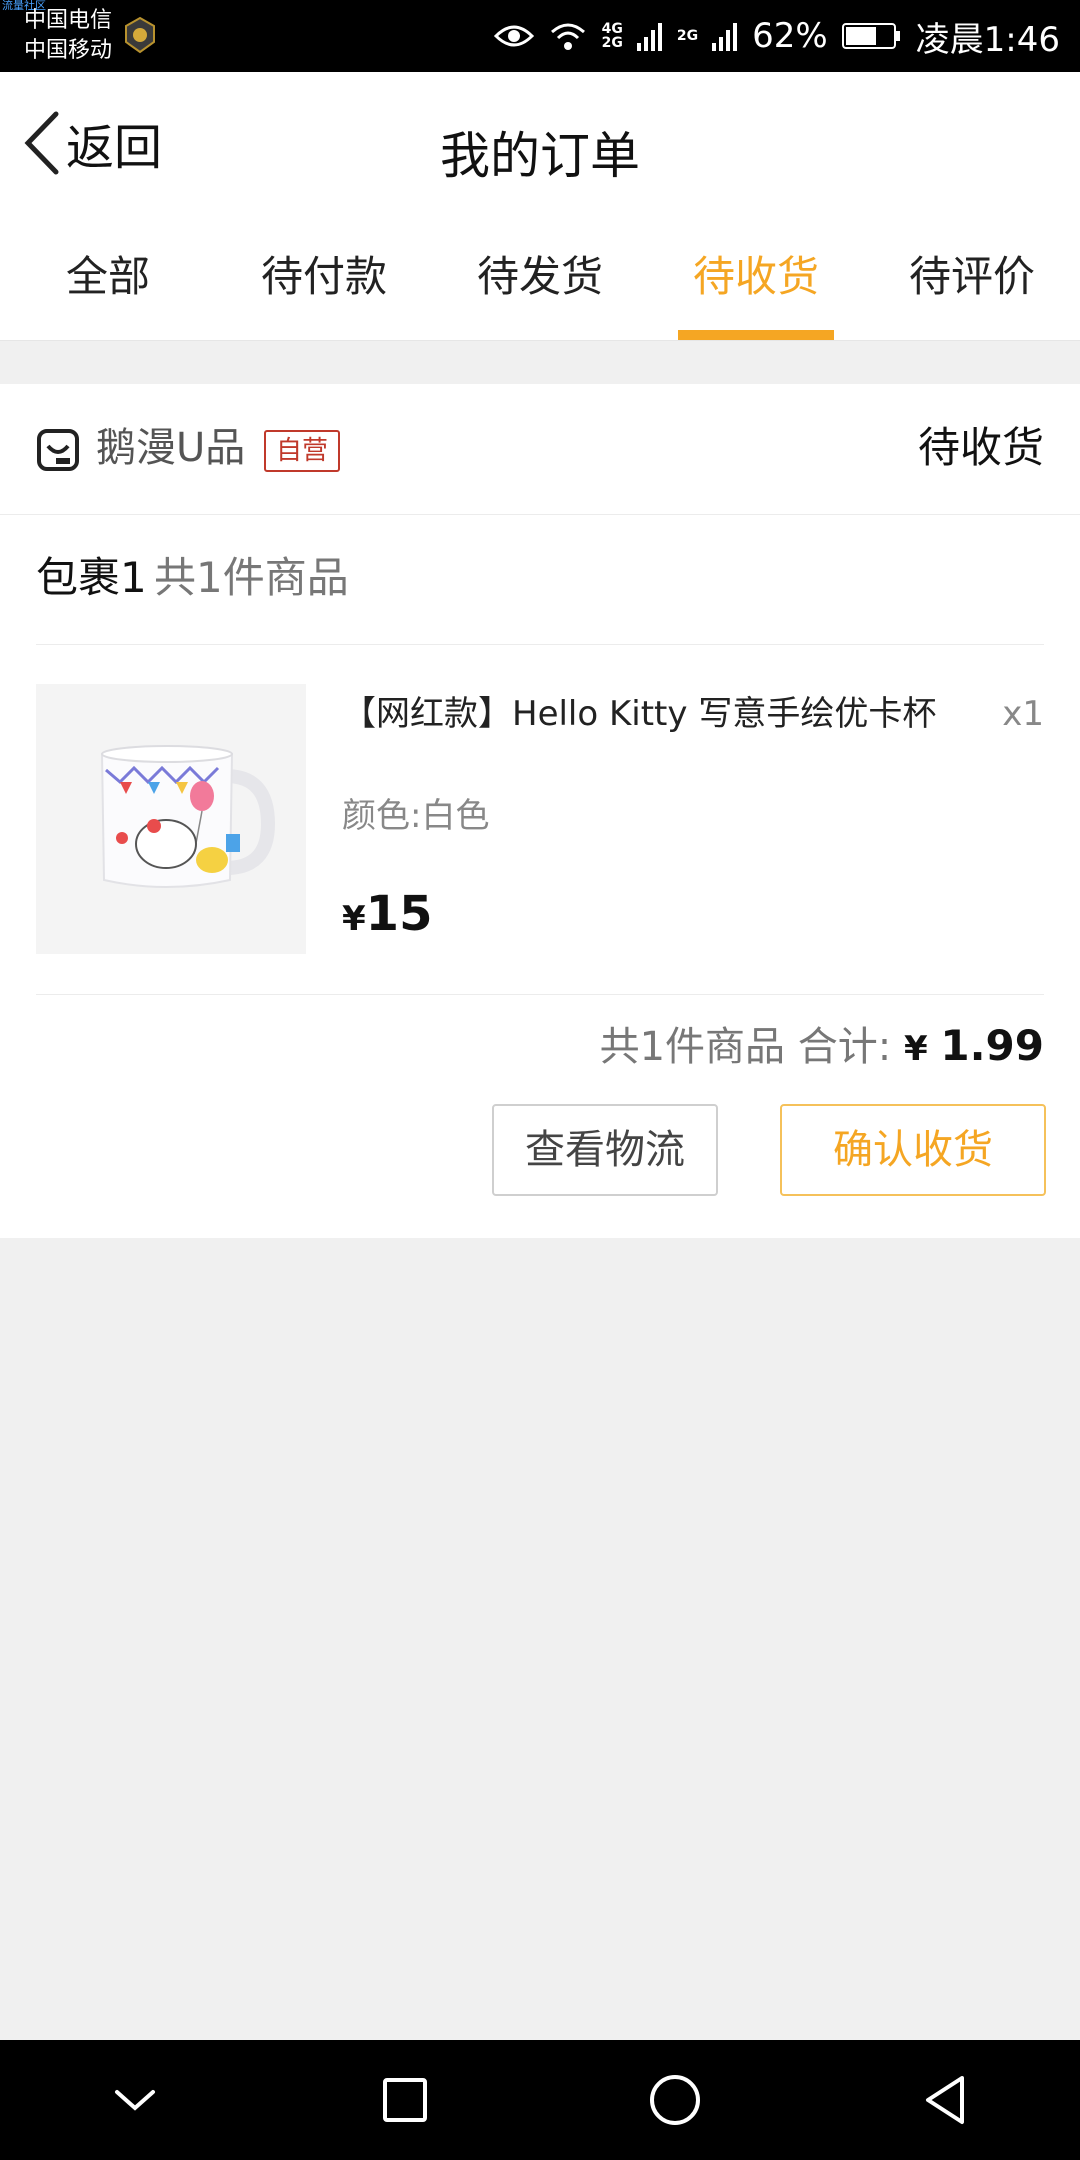  I want to click on shop-header: 鹅漫U品 自营 待收货, so click(540, 449).